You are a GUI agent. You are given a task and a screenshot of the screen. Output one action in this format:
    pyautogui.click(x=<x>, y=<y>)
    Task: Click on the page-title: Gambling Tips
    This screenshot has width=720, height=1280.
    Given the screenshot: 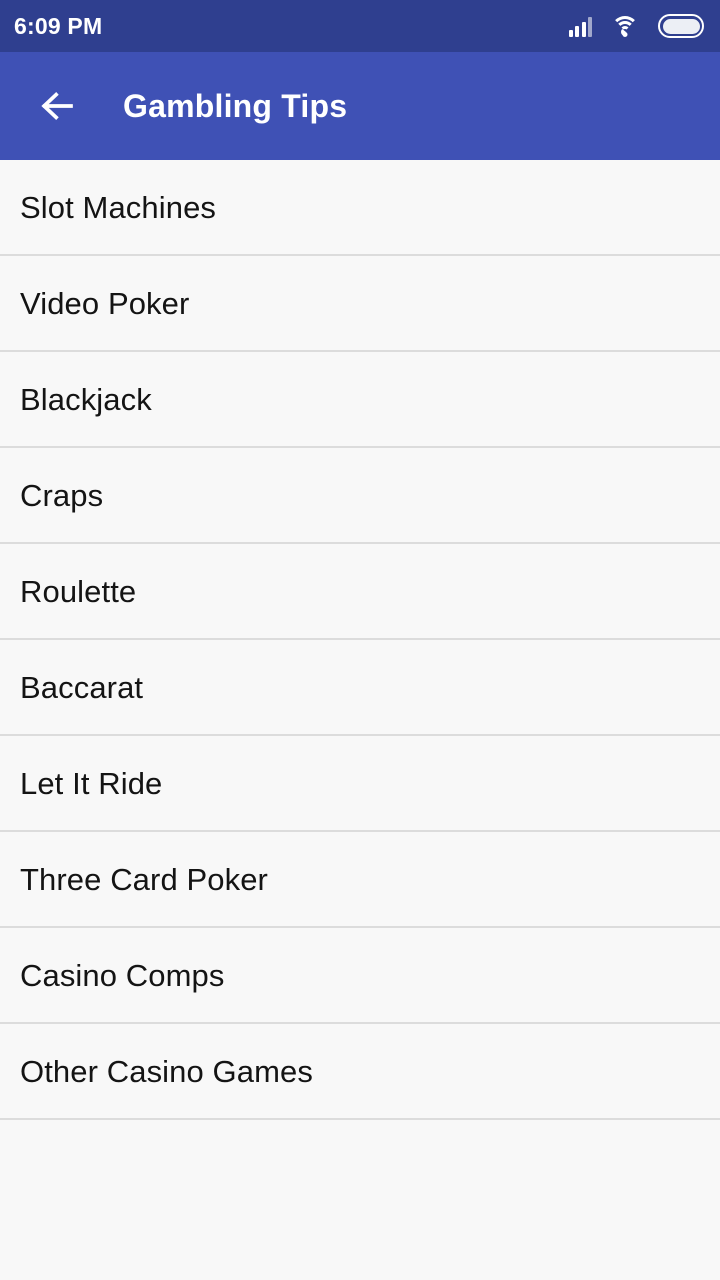 What is the action you would take?
    pyautogui.click(x=235, y=105)
    